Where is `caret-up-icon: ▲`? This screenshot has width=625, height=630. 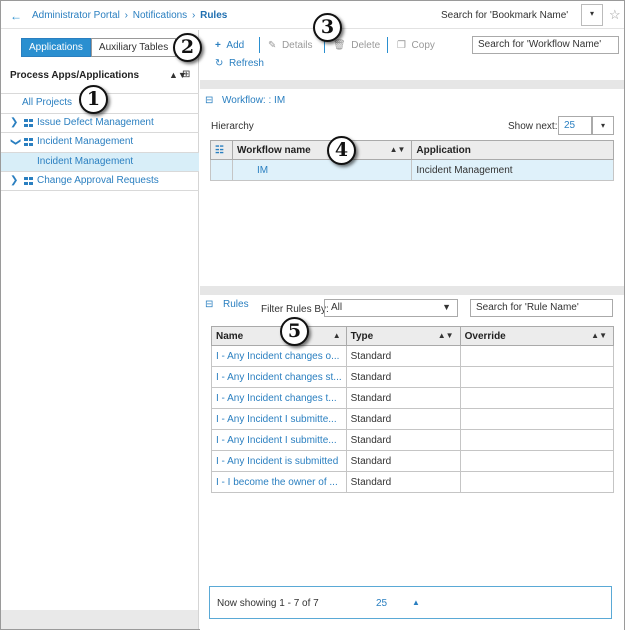 caret-up-icon: ▲ is located at coordinates (416, 602).